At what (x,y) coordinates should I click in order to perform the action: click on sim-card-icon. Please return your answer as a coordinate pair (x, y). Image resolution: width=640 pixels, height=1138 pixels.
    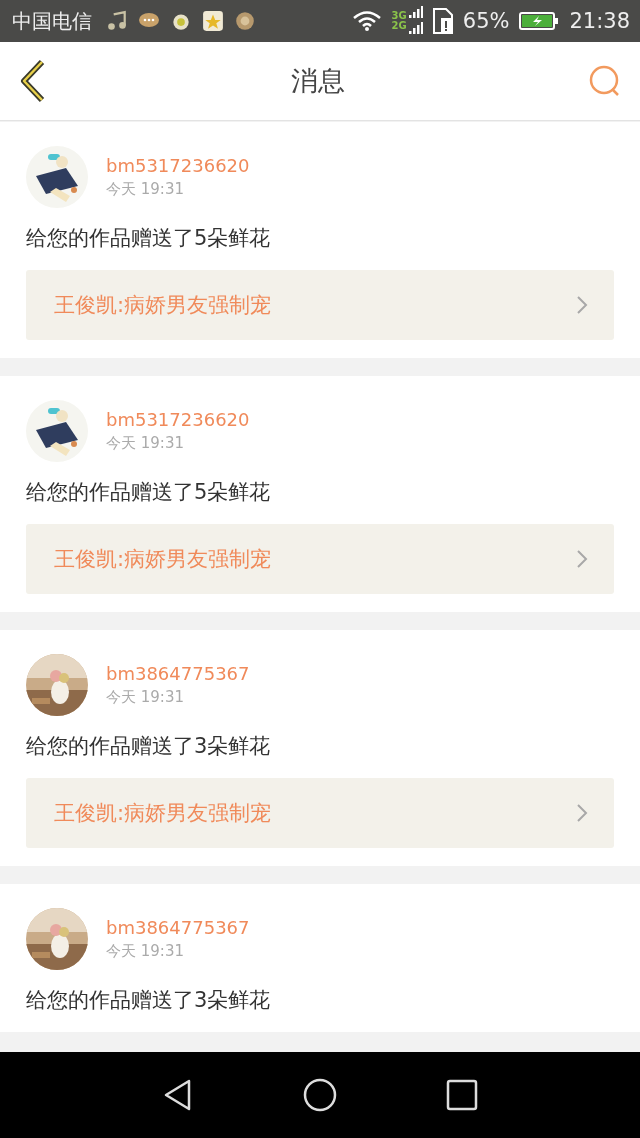
    Looking at the image, I should click on (442, 21).